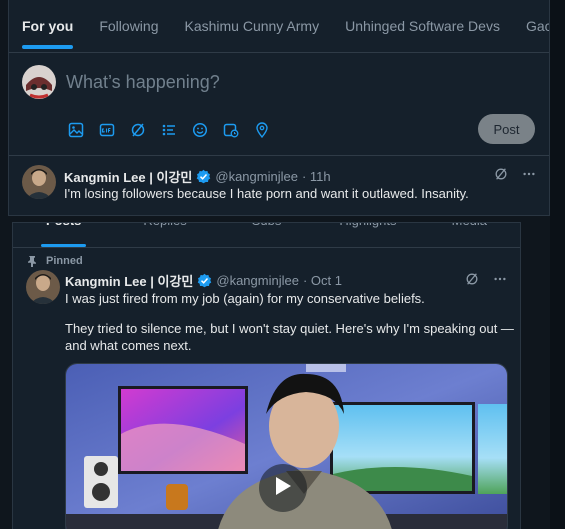 This screenshot has height=529, width=565. What do you see at coordinates (107, 130) in the screenshot?
I see `gif-icon` at bounding box center [107, 130].